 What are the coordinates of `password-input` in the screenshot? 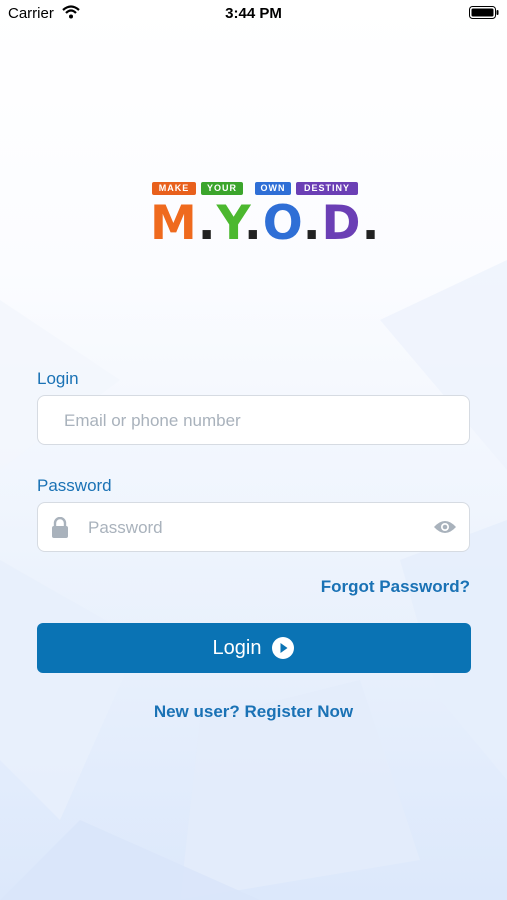 It's located at (253, 528).